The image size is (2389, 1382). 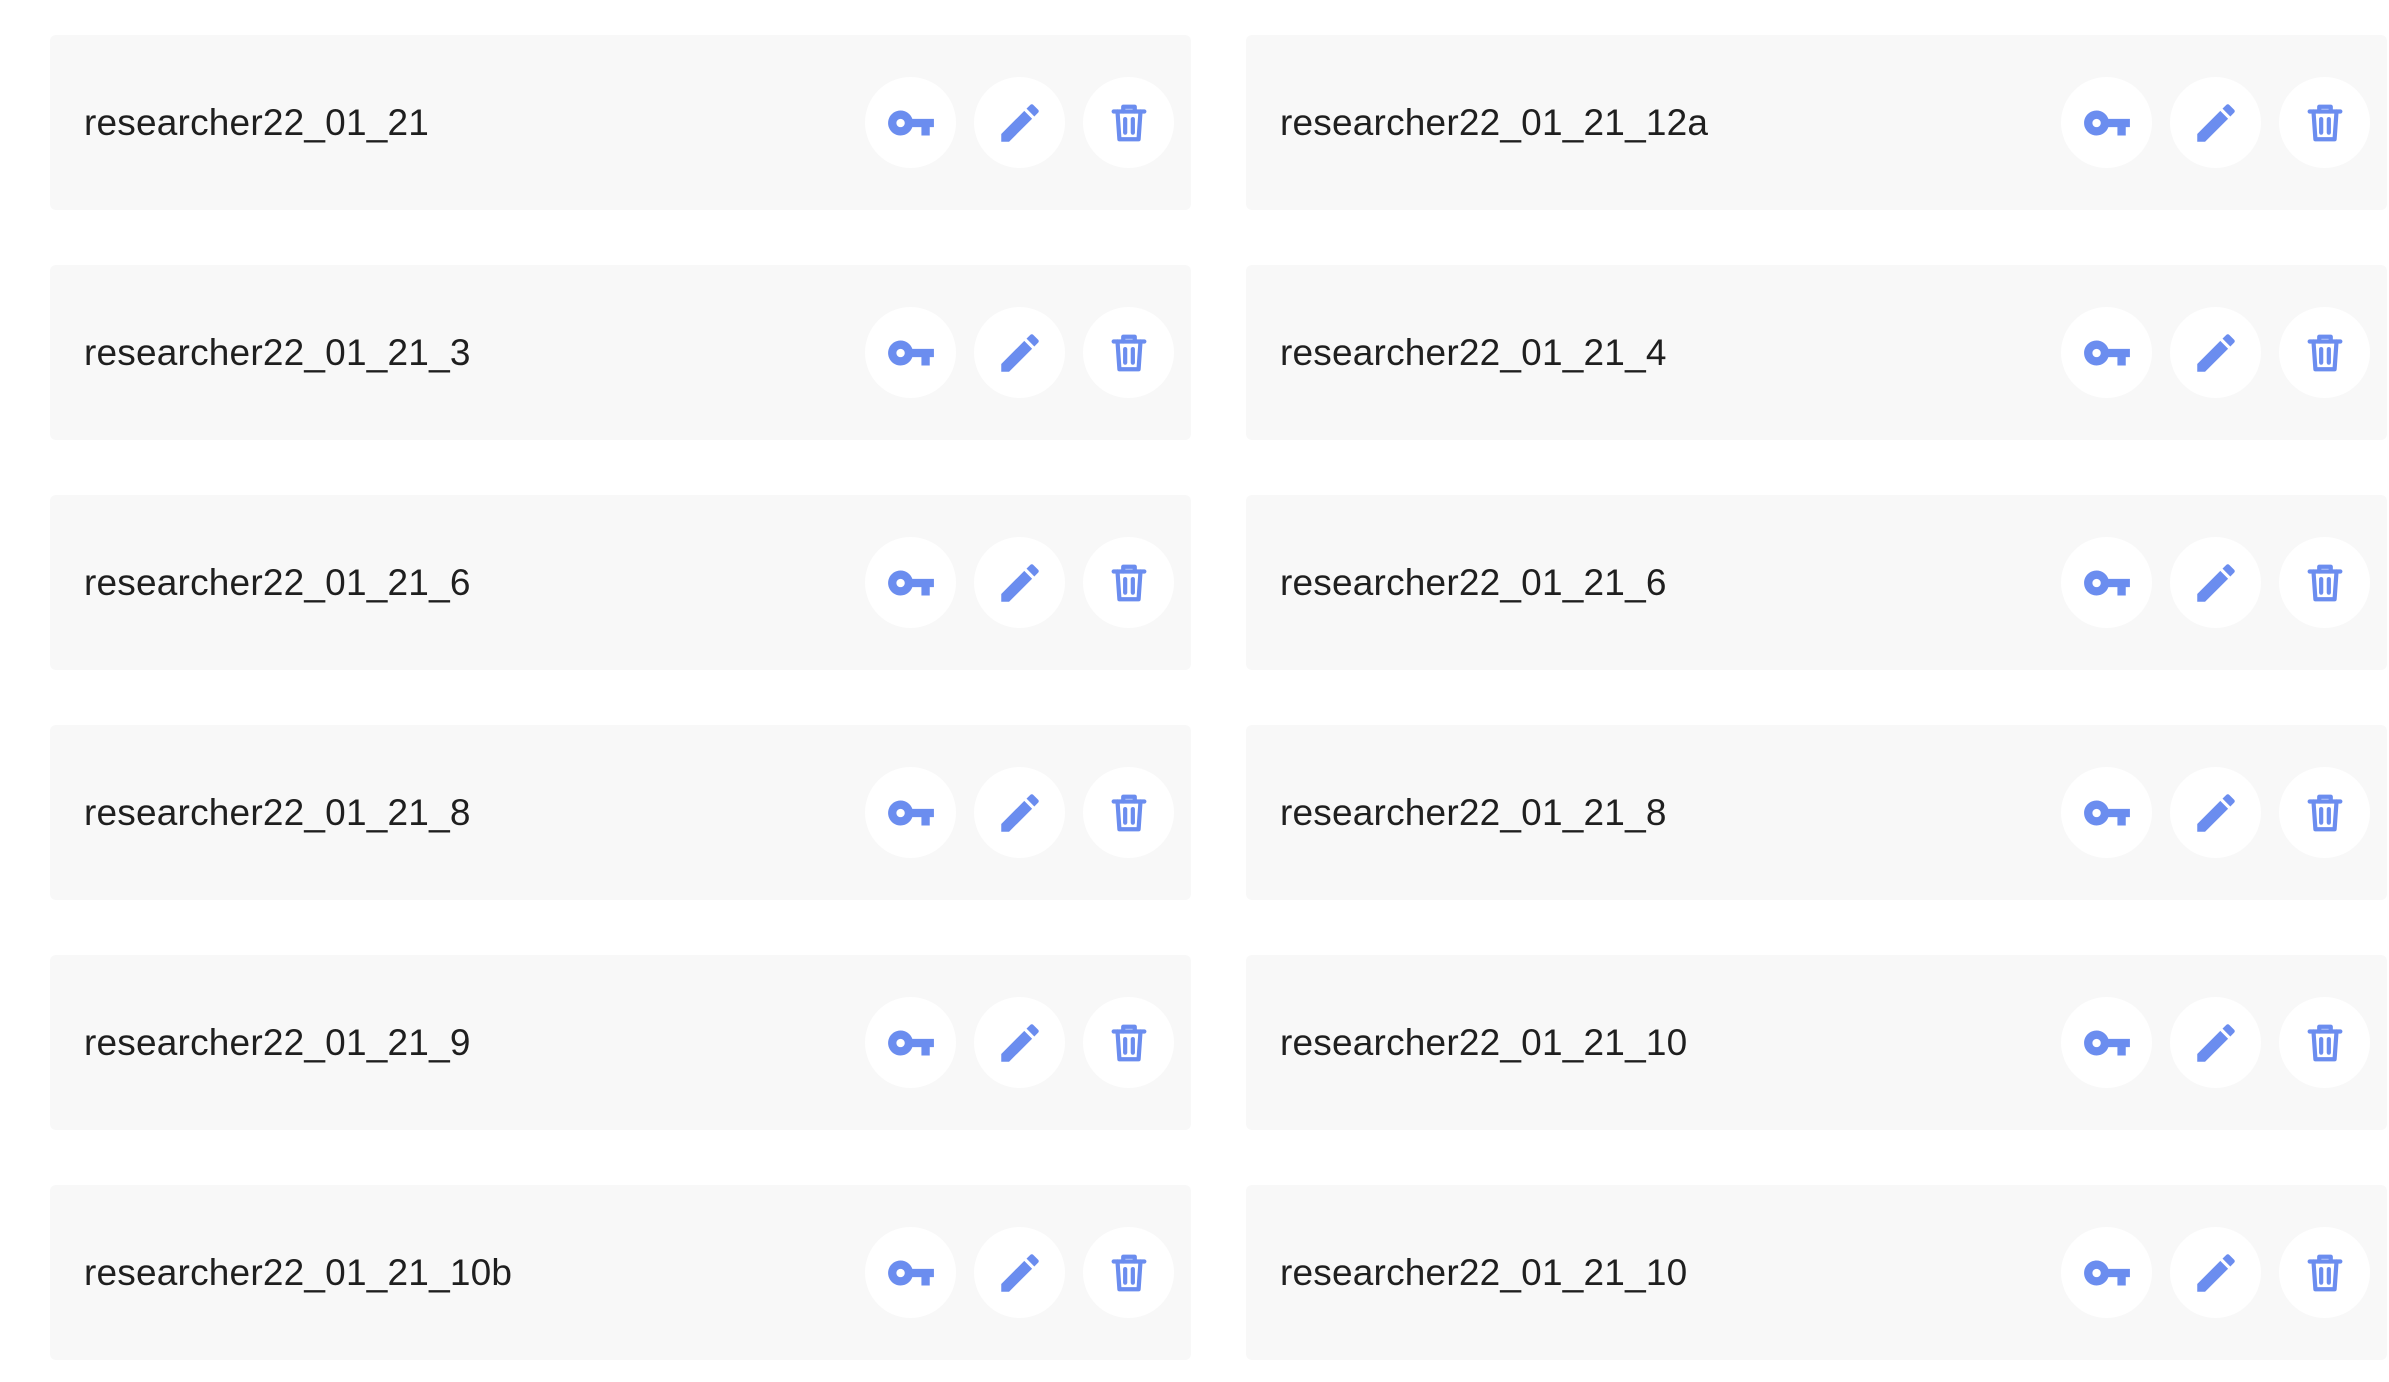 What do you see at coordinates (1473, 582) in the screenshot?
I see `user-name: researcher22_01_21_6` at bounding box center [1473, 582].